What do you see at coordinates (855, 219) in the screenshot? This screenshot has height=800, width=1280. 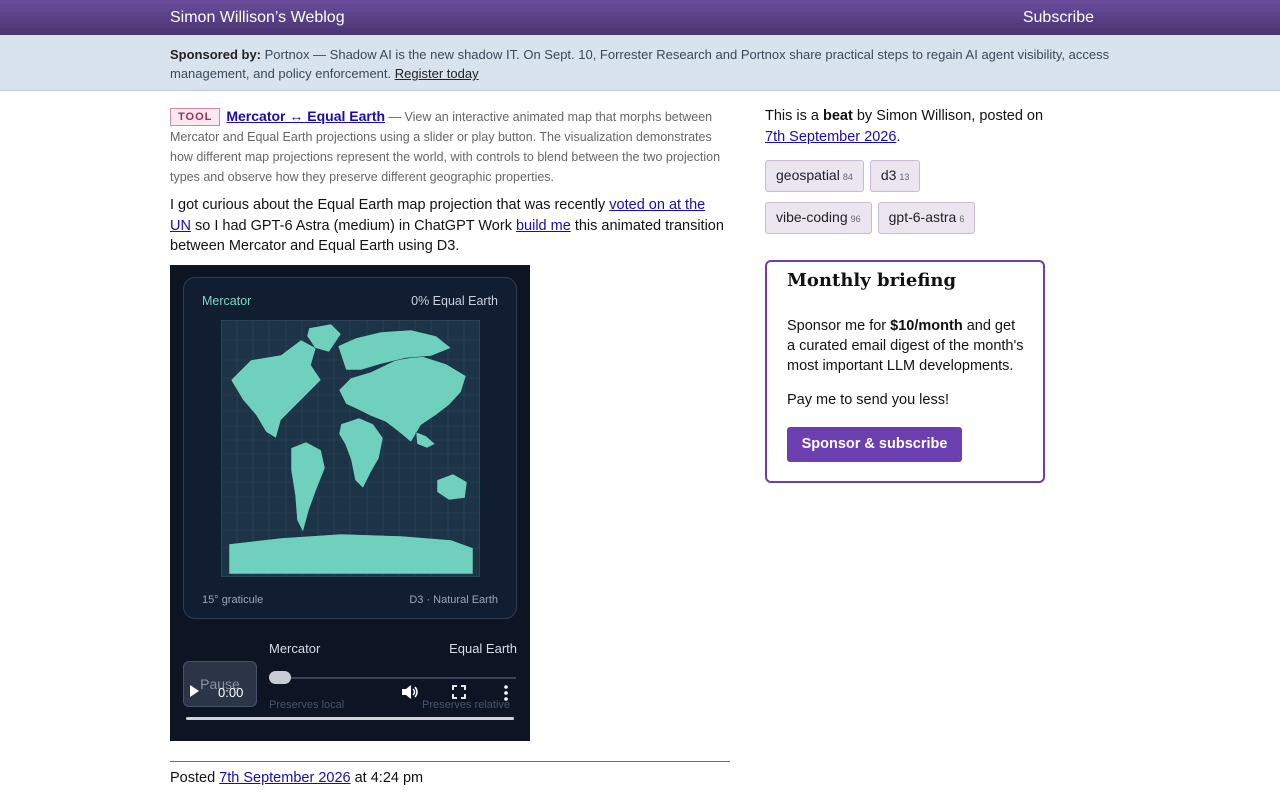 I see `tag-count: 96` at bounding box center [855, 219].